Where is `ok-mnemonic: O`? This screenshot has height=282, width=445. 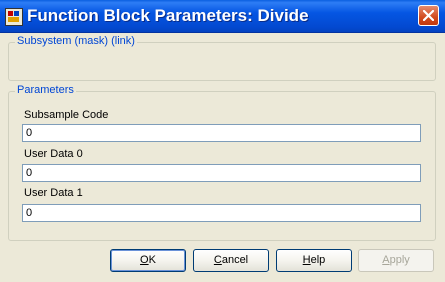
ok-mnemonic: O is located at coordinates (144, 260).